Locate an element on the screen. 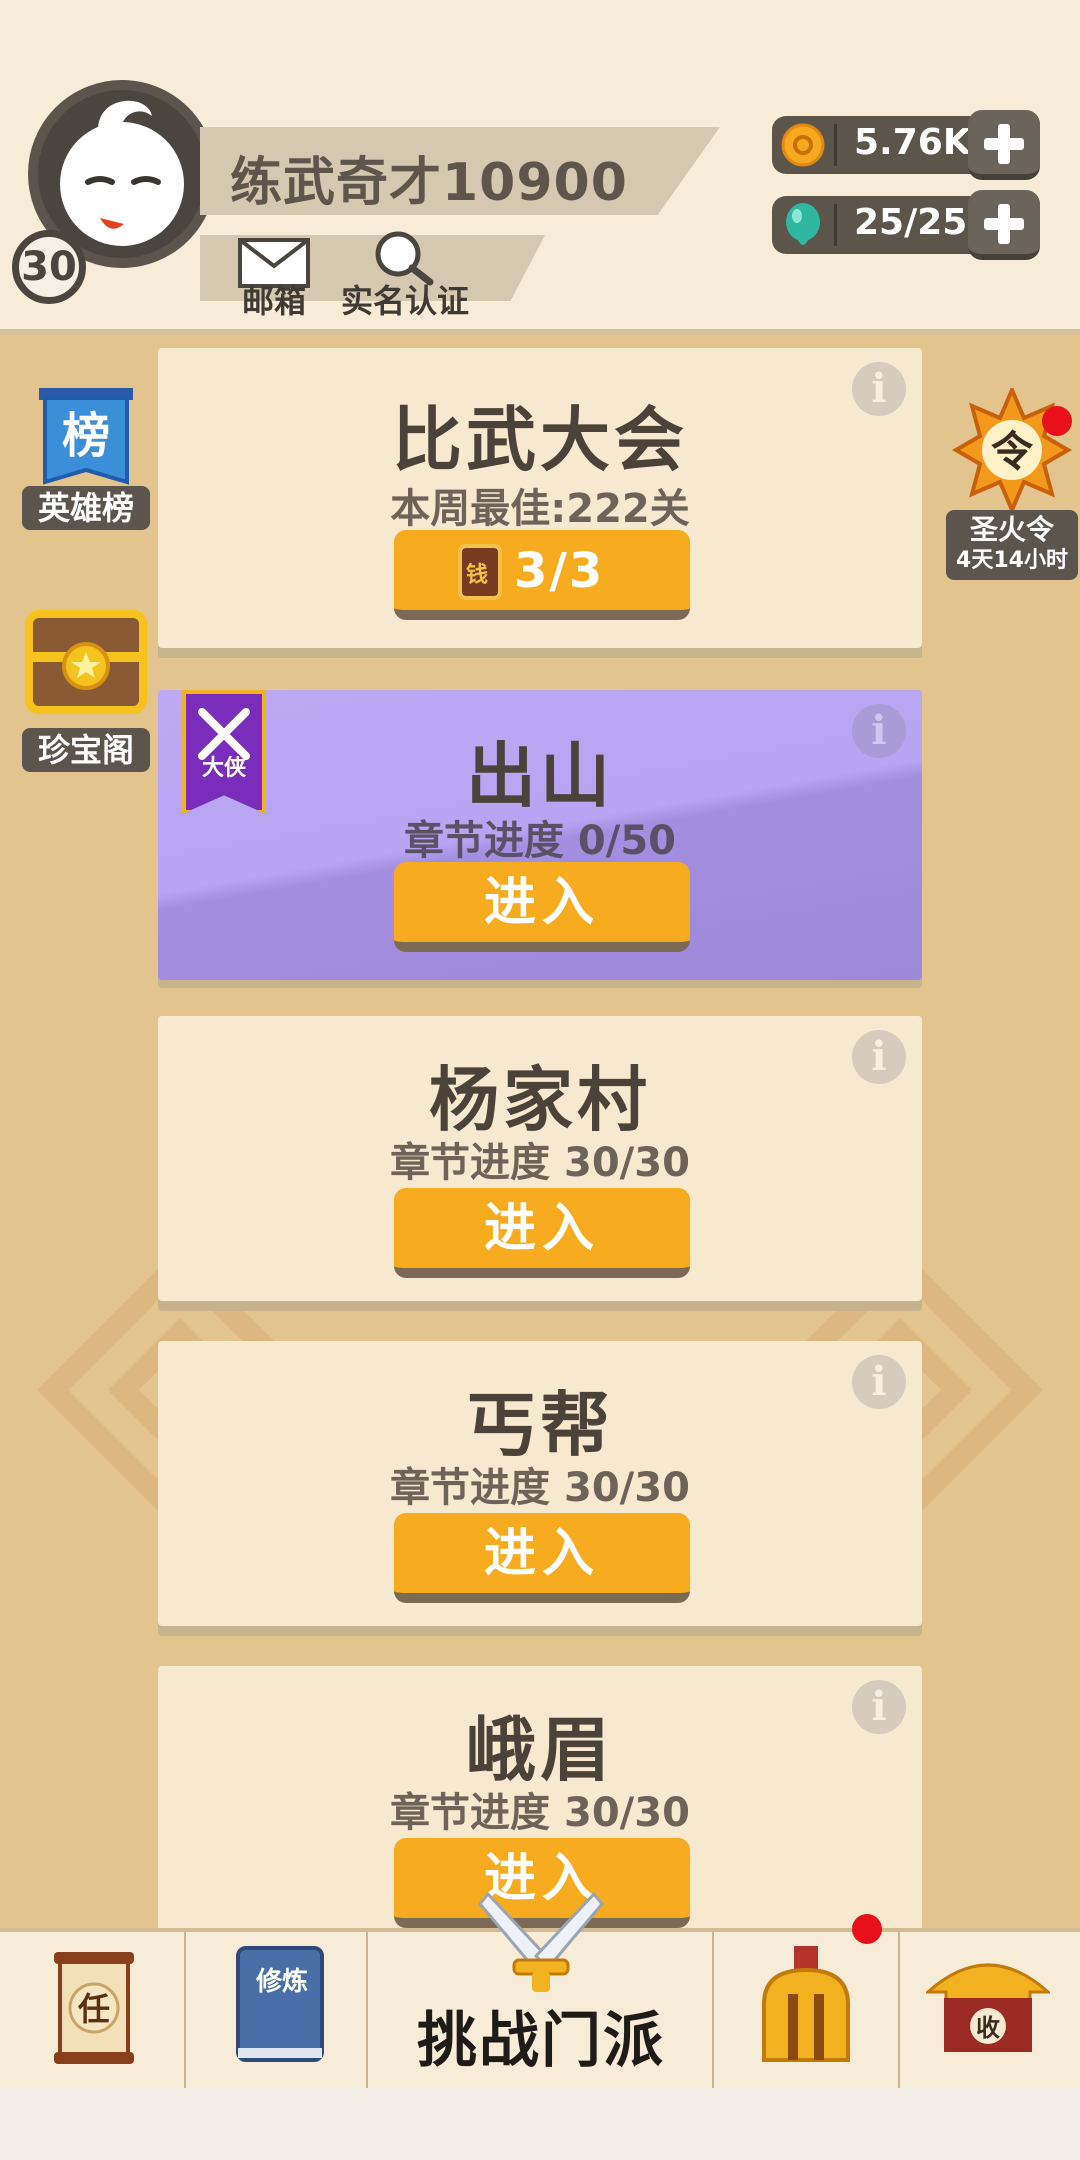  nav-equipment is located at coordinates (807, 2010).